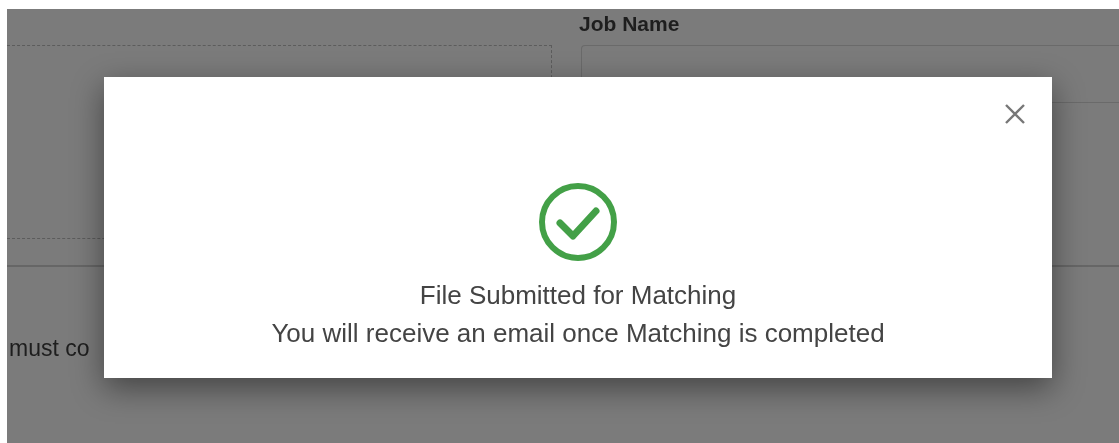 Image resolution: width=1119 pixels, height=443 pixels. Describe the element at coordinates (578, 295) in the screenshot. I see `dialog-title: File Submitted for Matching` at that location.